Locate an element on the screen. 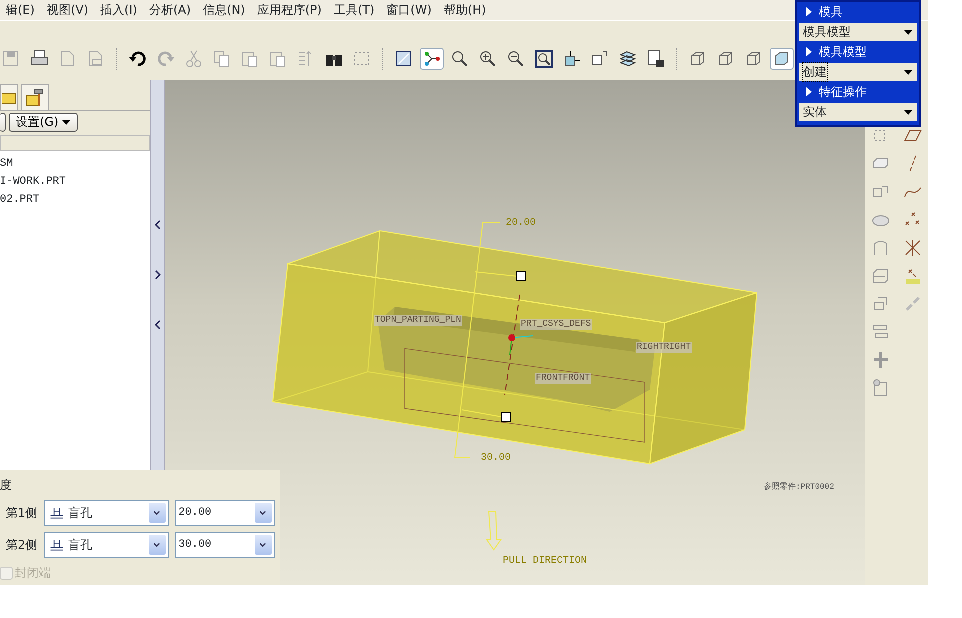 This screenshot has height=618, width=962. datum-points-icon is located at coordinates (432, 59).